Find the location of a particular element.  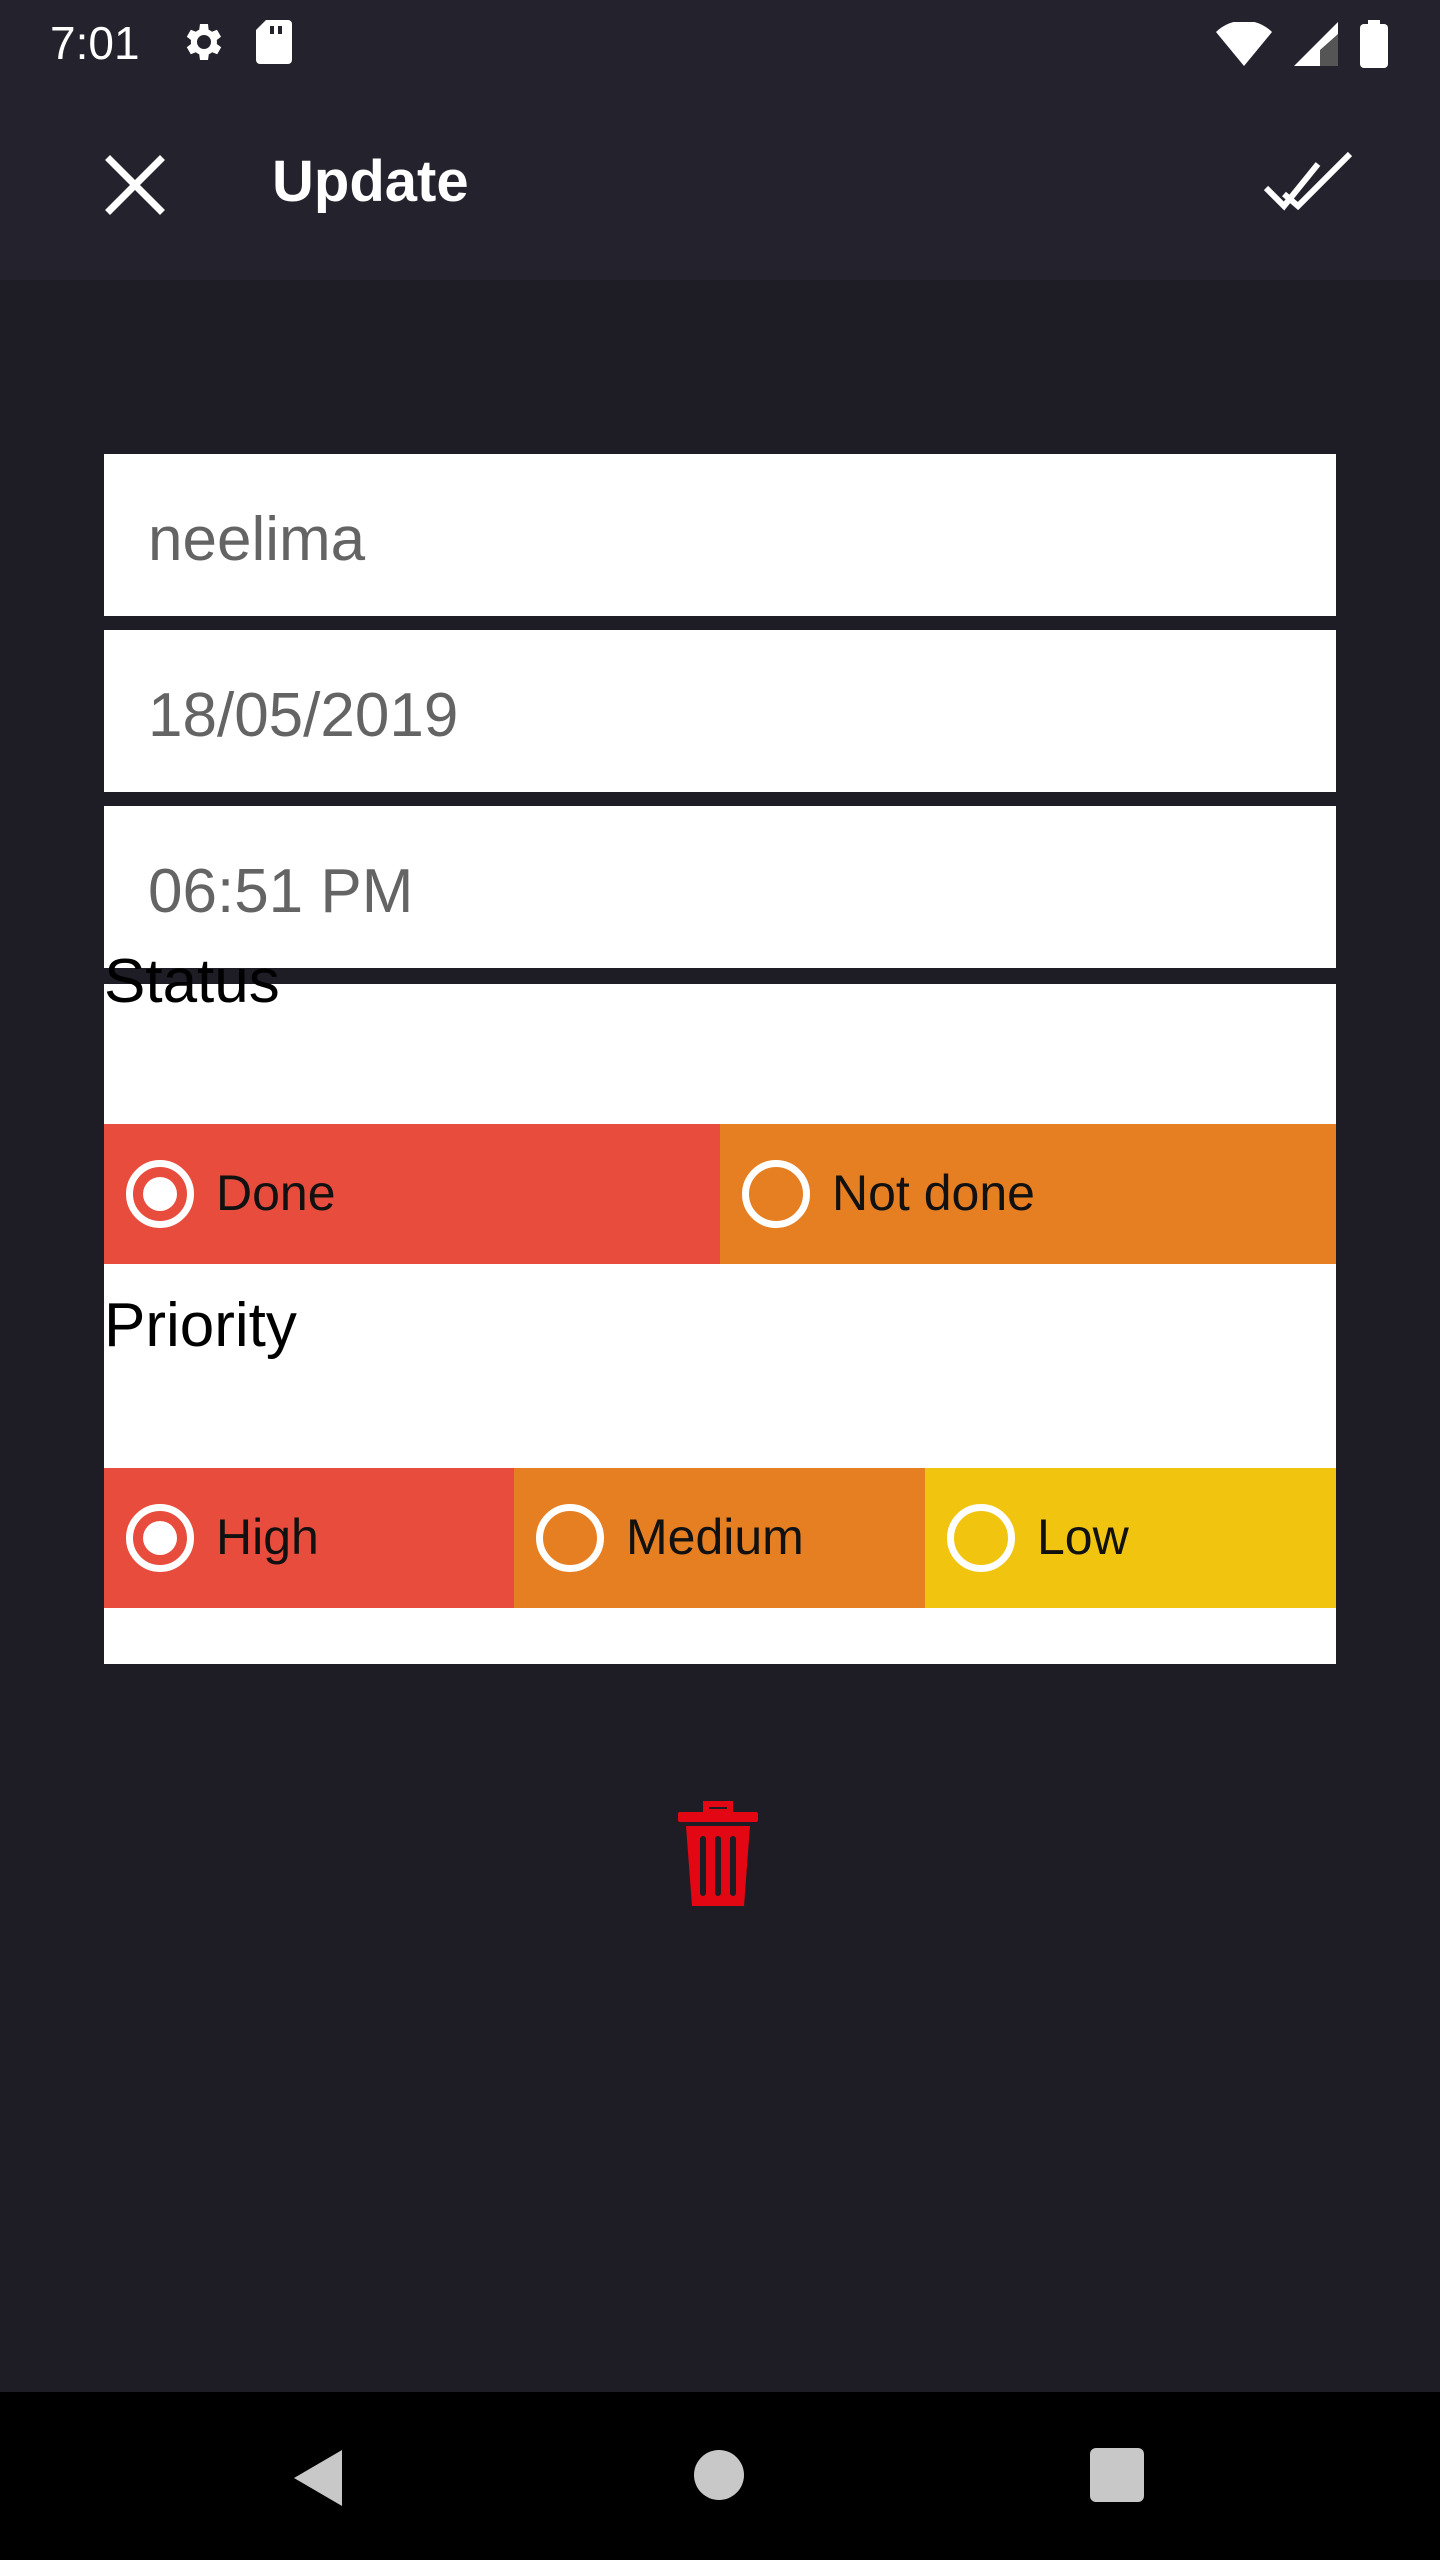

status-bar: 7:01 is located at coordinates (720, 42).